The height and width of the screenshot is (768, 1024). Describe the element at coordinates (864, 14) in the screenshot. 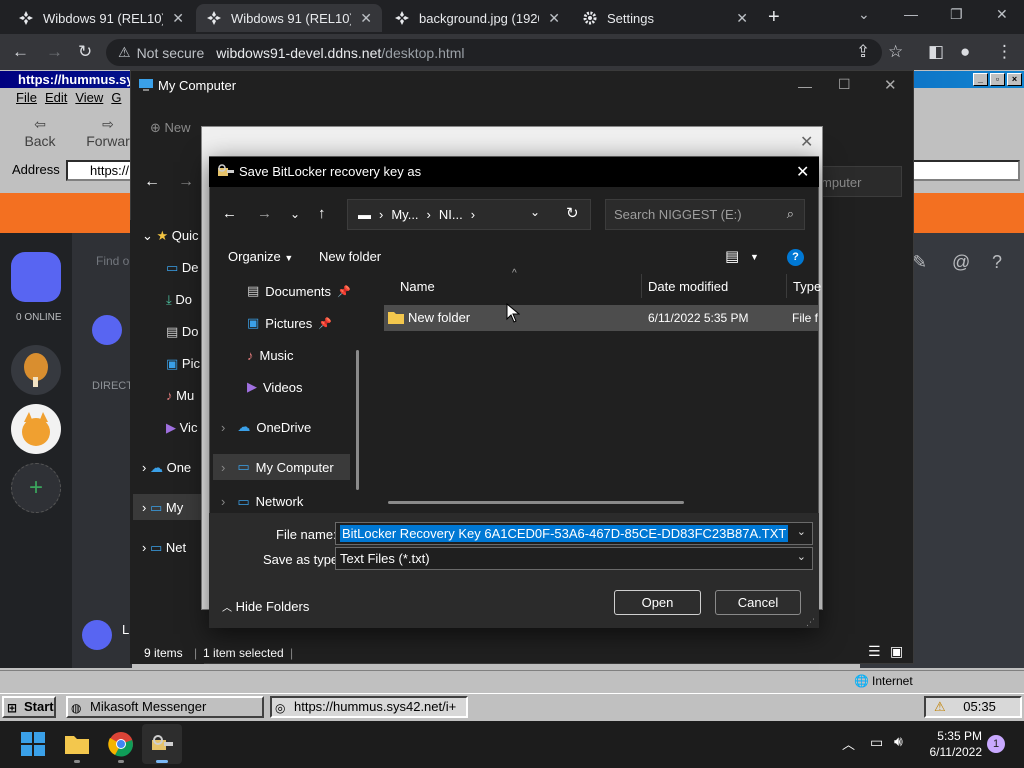

I see `tab-search-icon: ⌄` at that location.